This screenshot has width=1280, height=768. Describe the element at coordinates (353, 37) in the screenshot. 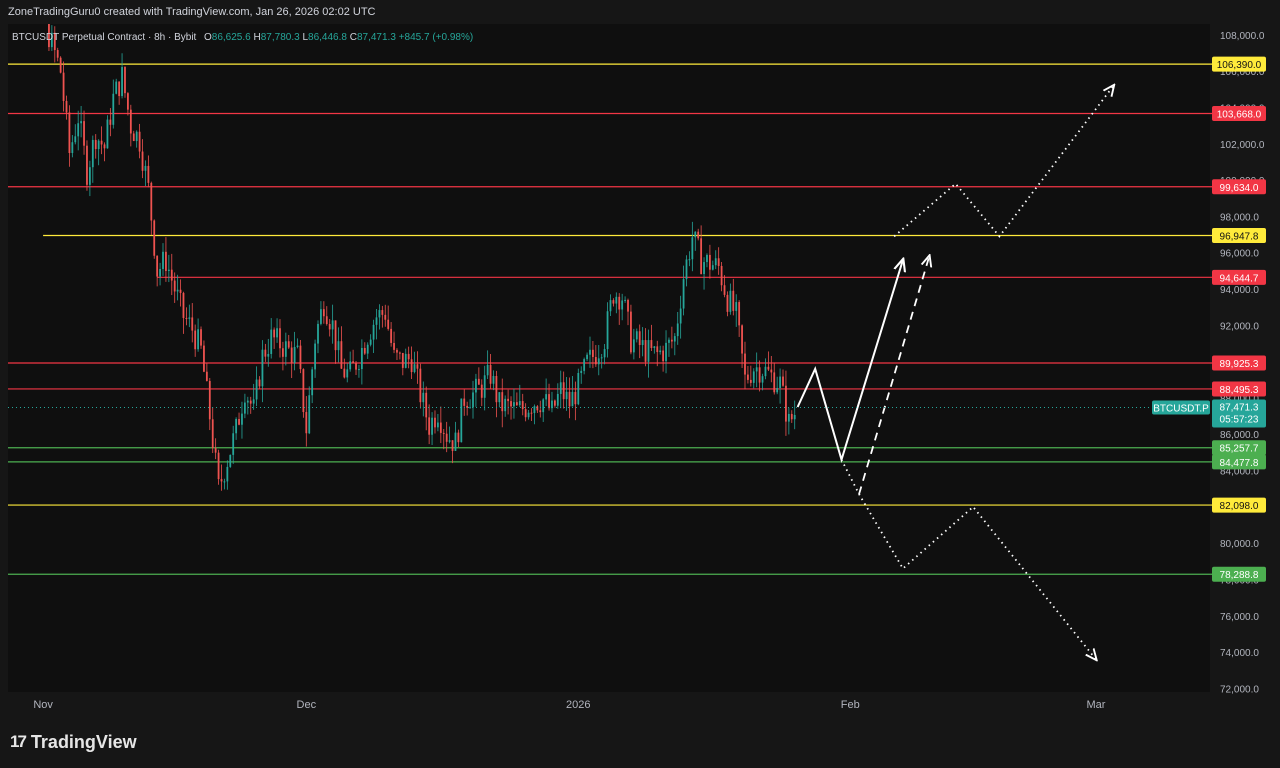

I see `legend-close-label: C` at that location.